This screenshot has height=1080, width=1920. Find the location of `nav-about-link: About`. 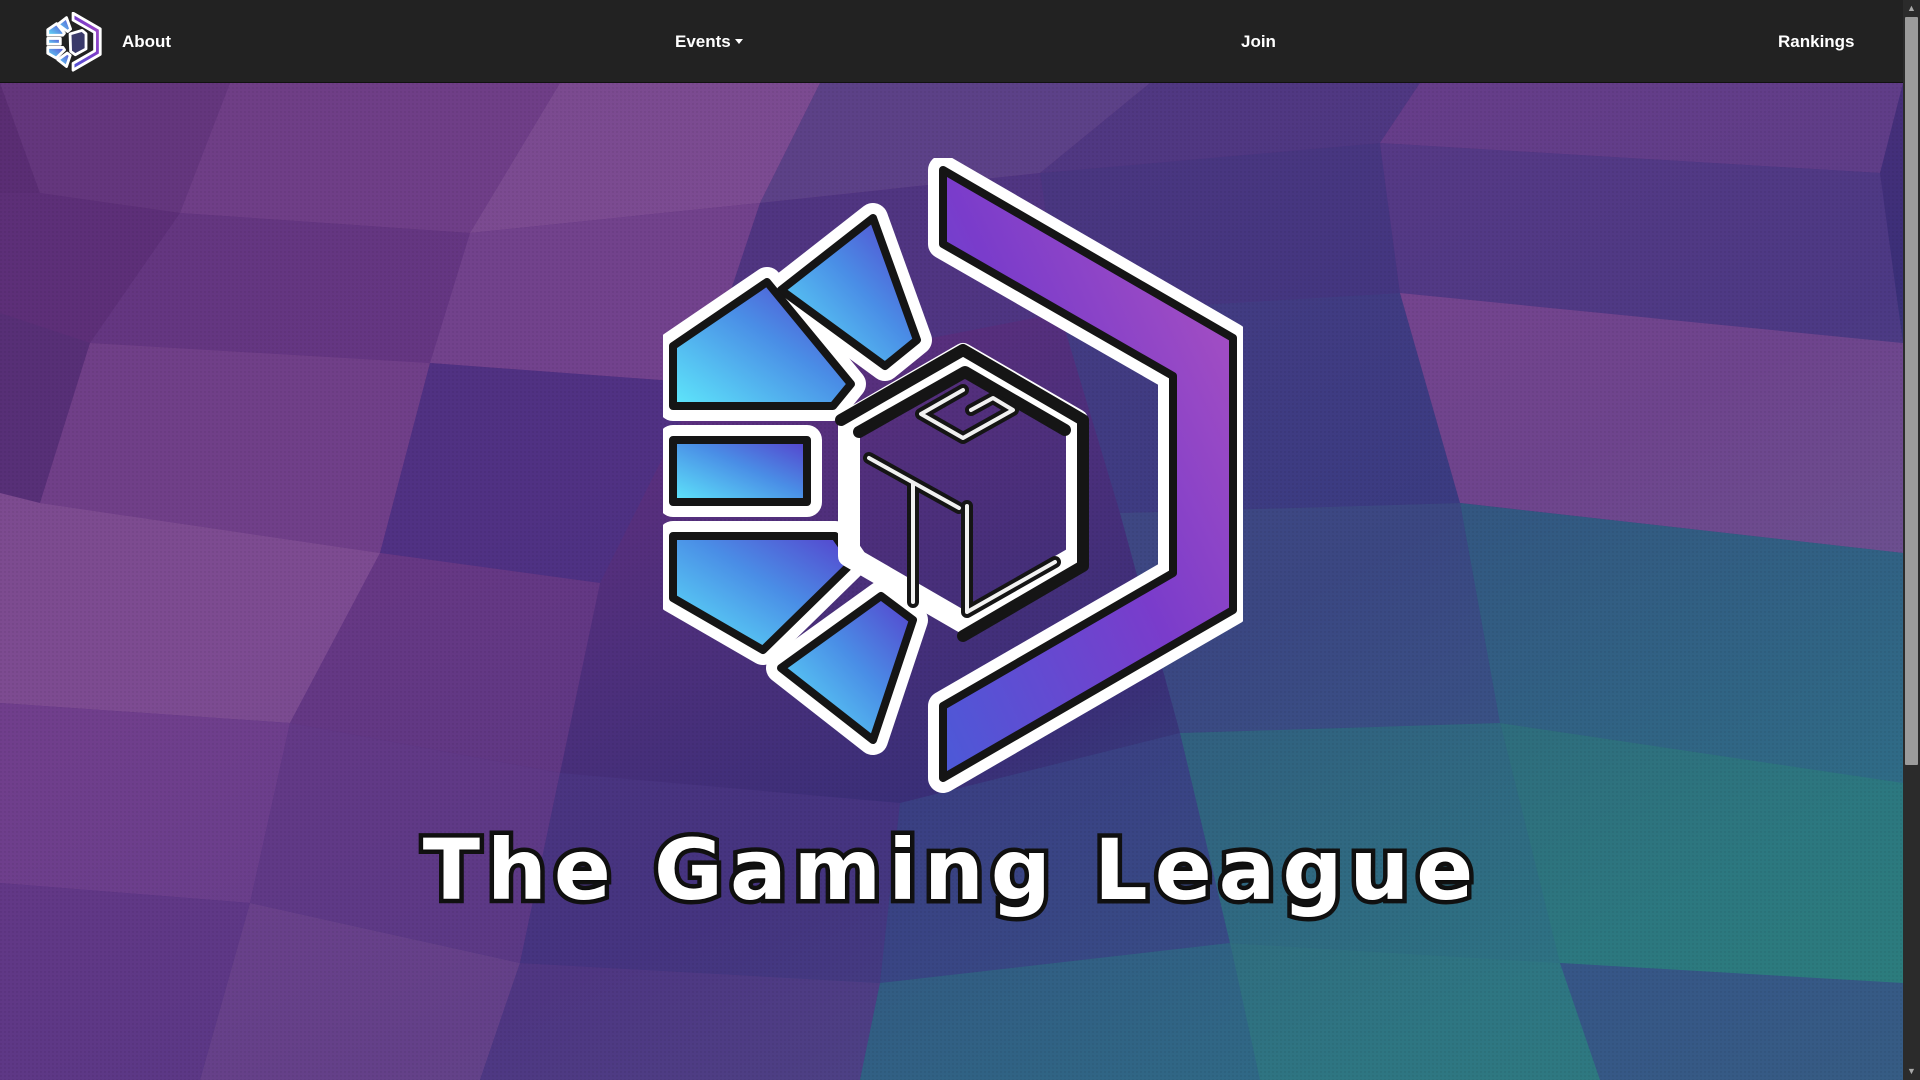

nav-about-link: About is located at coordinates (146, 41).